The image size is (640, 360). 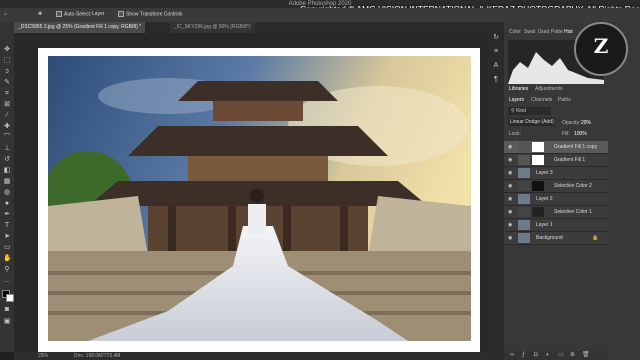 What do you see at coordinates (523, 355) in the screenshot?
I see `fx-icon: ƒ` at bounding box center [523, 355].